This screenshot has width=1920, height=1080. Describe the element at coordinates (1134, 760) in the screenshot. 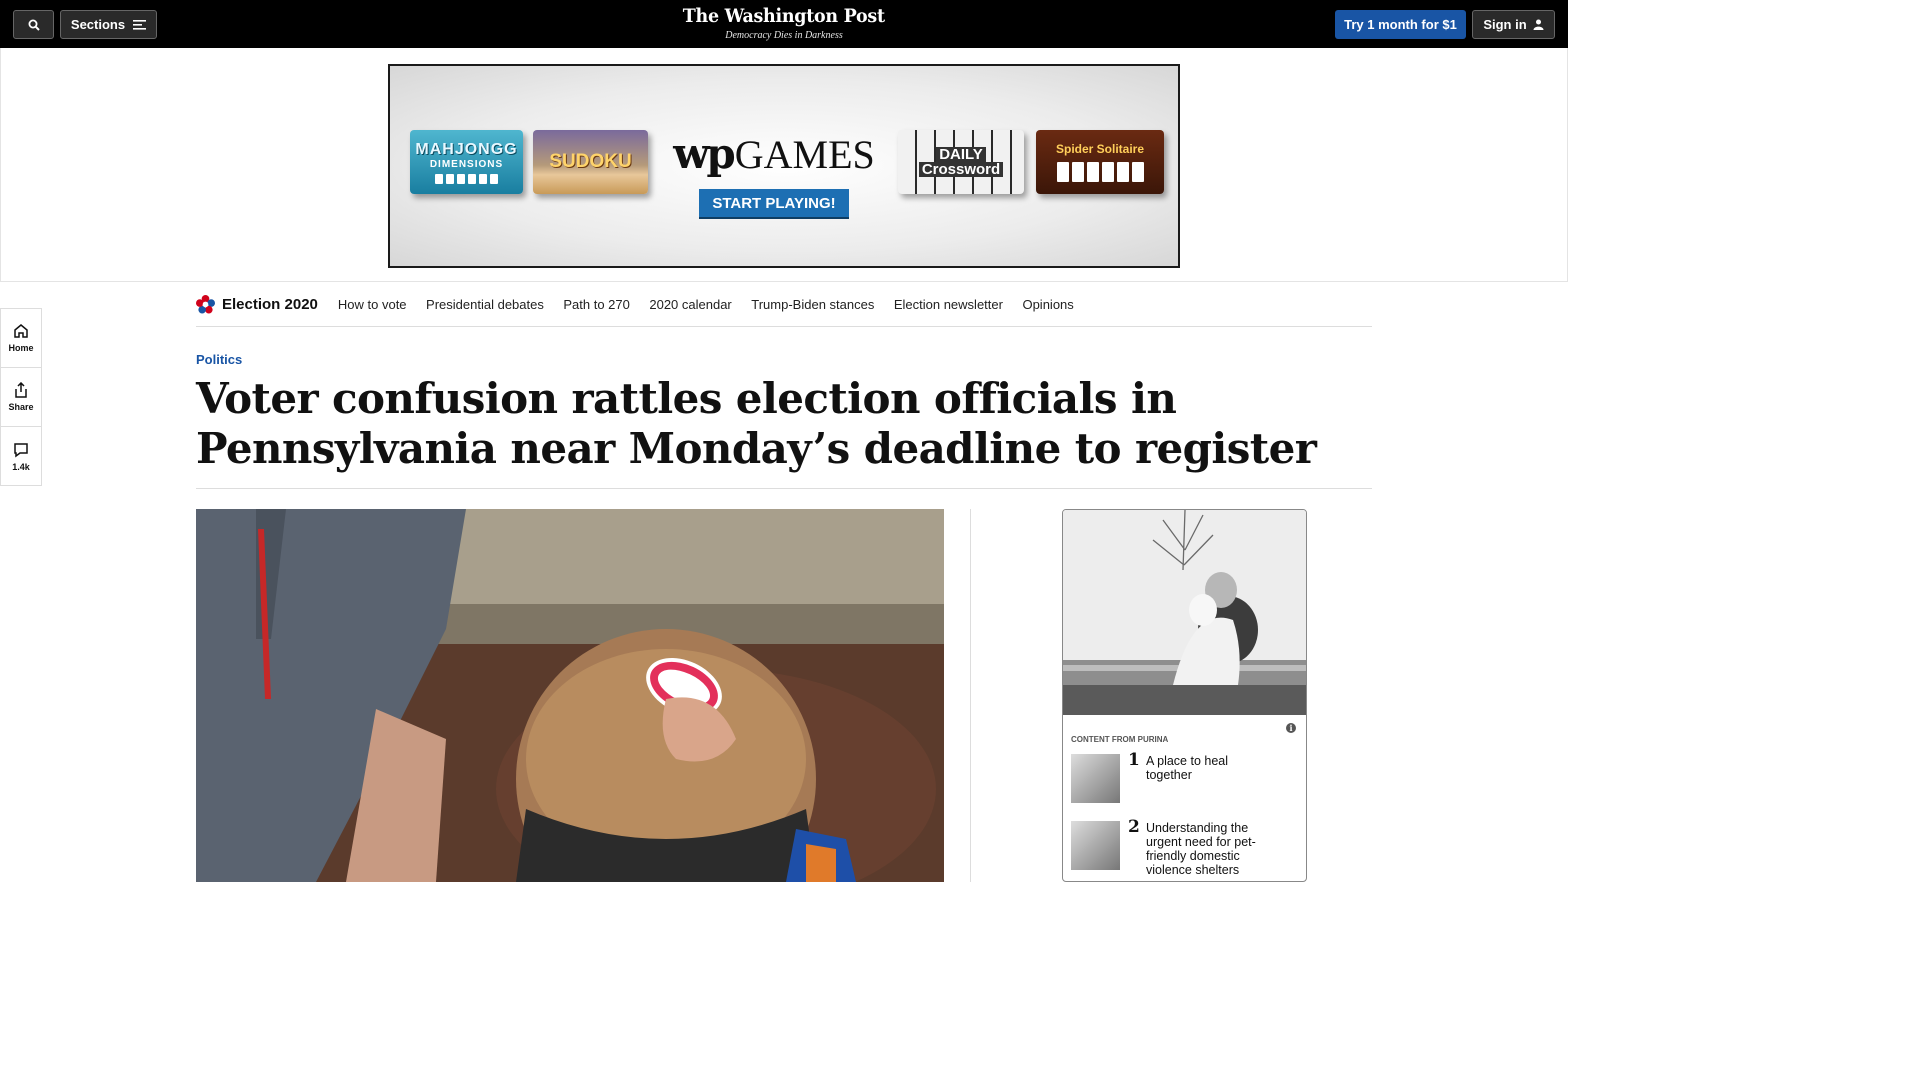

I see `story-number: 1` at that location.